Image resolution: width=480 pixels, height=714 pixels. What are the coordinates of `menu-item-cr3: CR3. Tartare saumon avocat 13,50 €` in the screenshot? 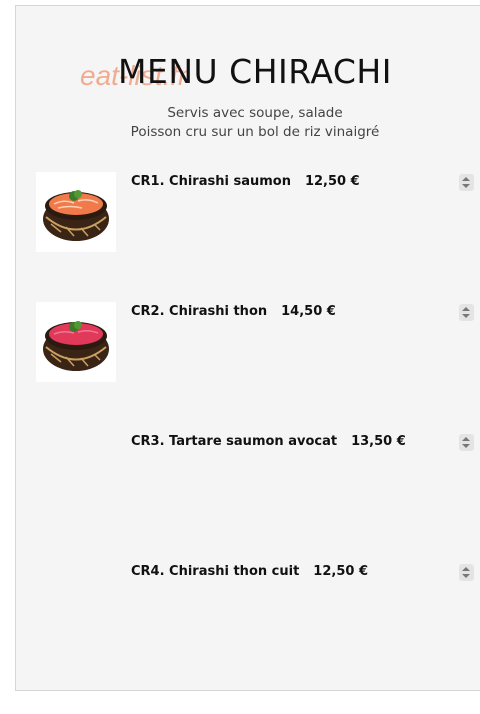 It's located at (240, 477).